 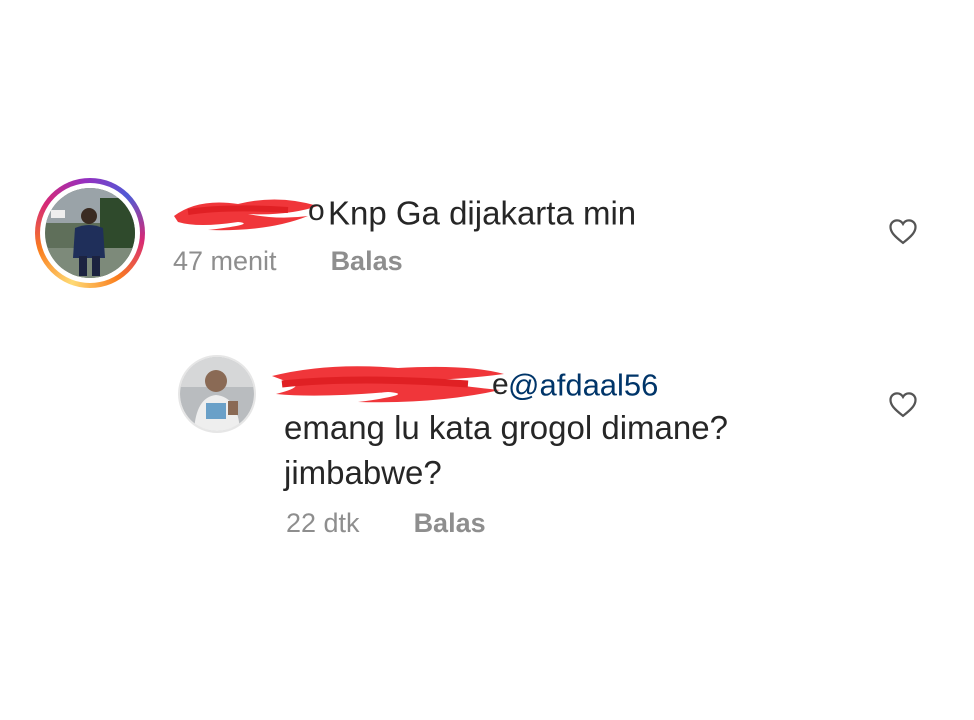 I want to click on reply-text-line: emang lu kata grogol dimane?, so click(x=506, y=427).